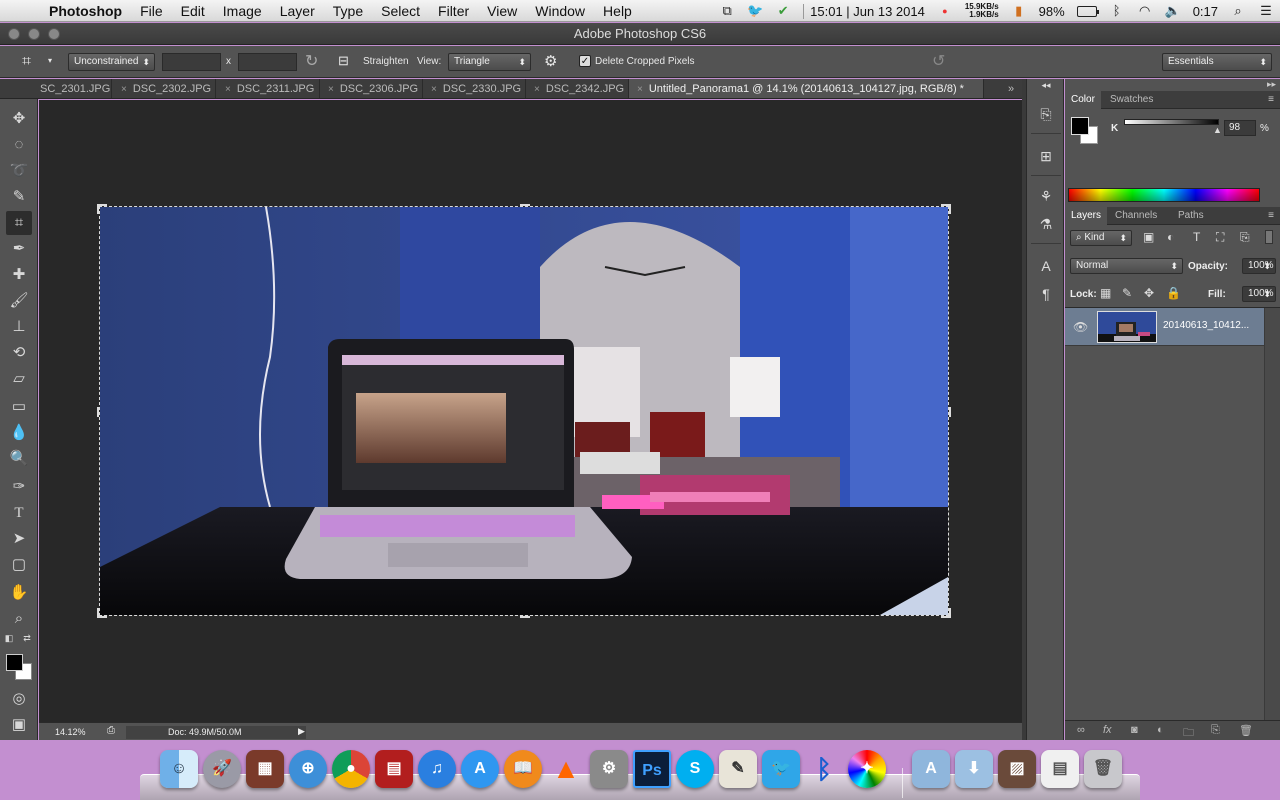 This screenshot has width=1280, height=800. I want to click on eraser-tool-icon: ▱, so click(19, 379).